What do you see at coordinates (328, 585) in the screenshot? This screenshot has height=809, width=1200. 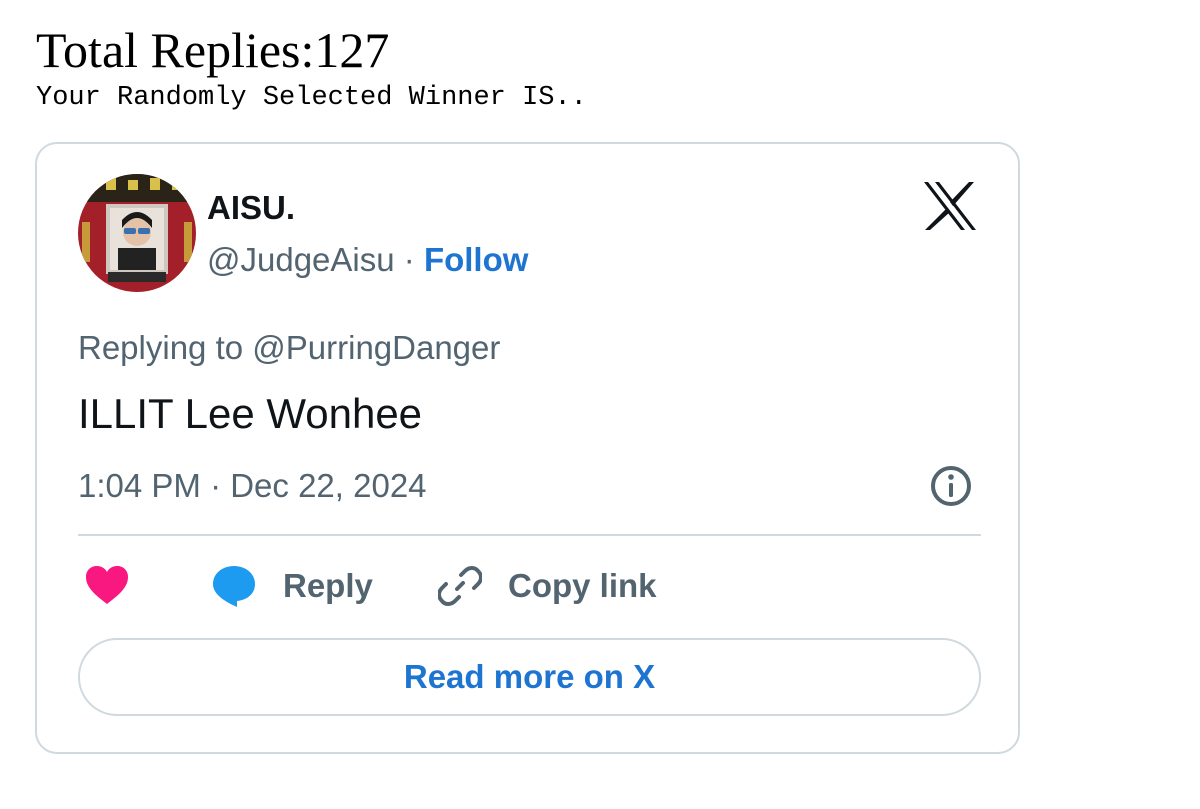 I see `reply-label: Reply` at bounding box center [328, 585].